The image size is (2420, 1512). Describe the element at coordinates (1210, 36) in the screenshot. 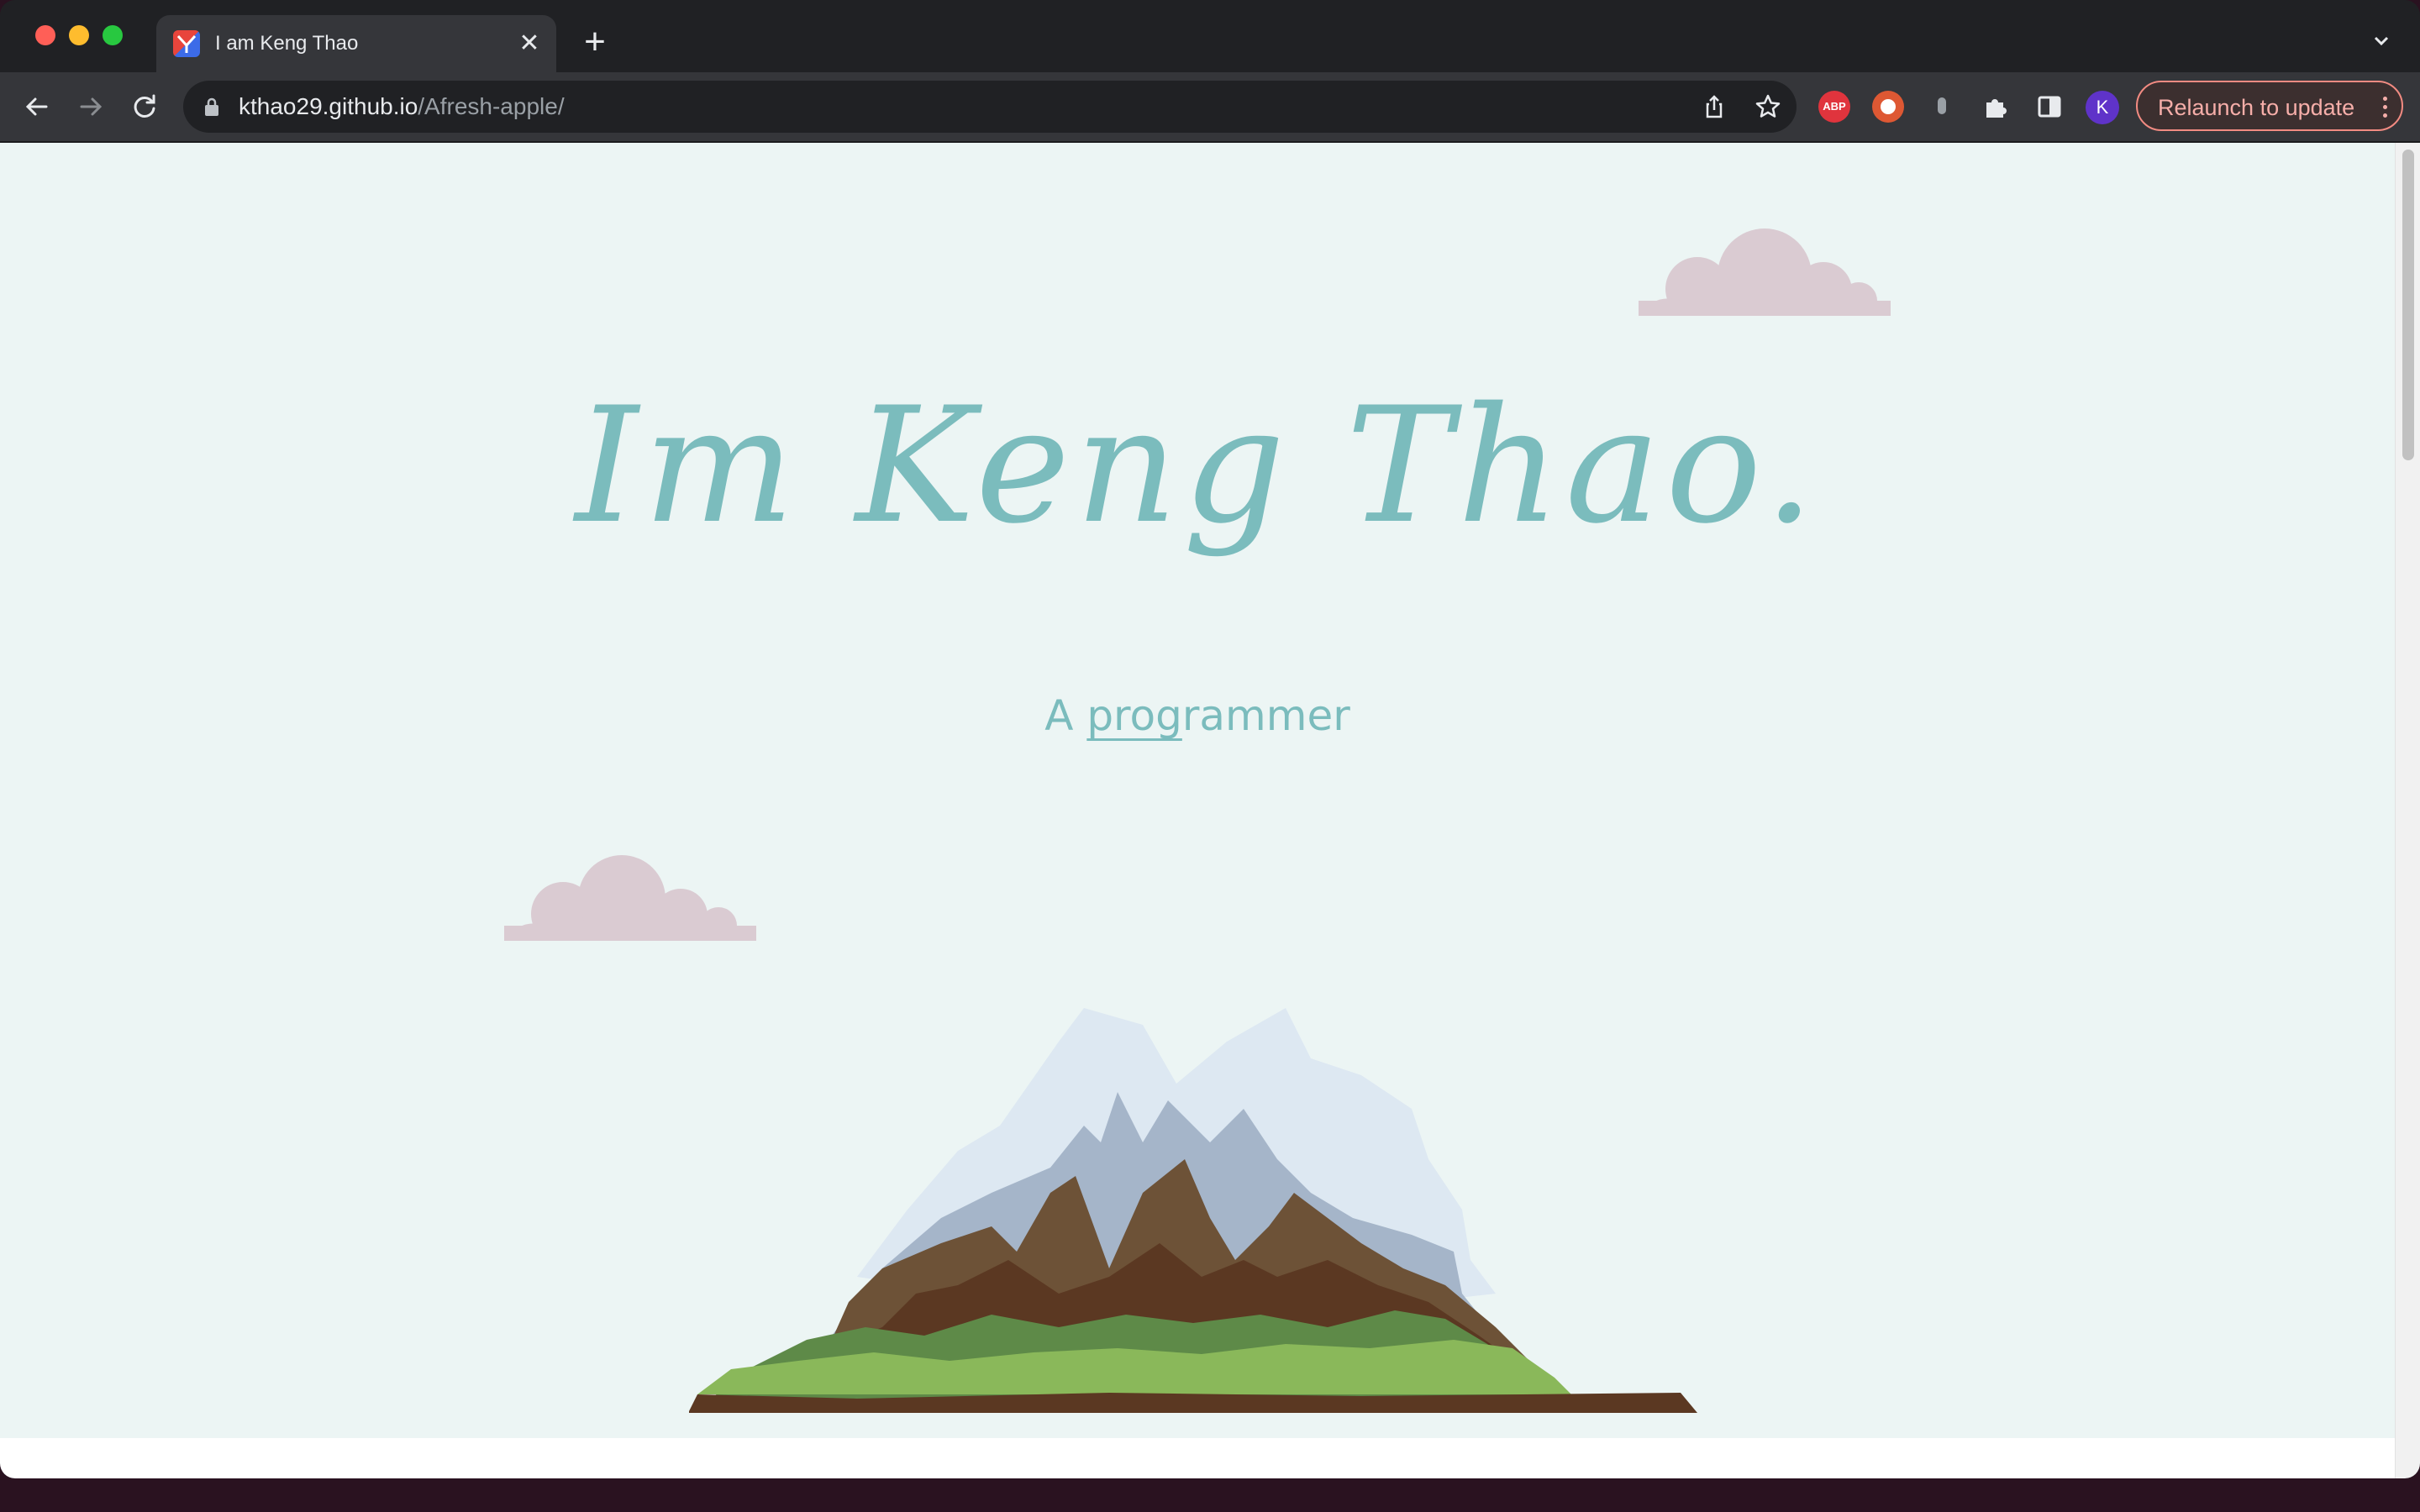

I see `tab-strip: I am Keng Thao ✕ +` at that location.